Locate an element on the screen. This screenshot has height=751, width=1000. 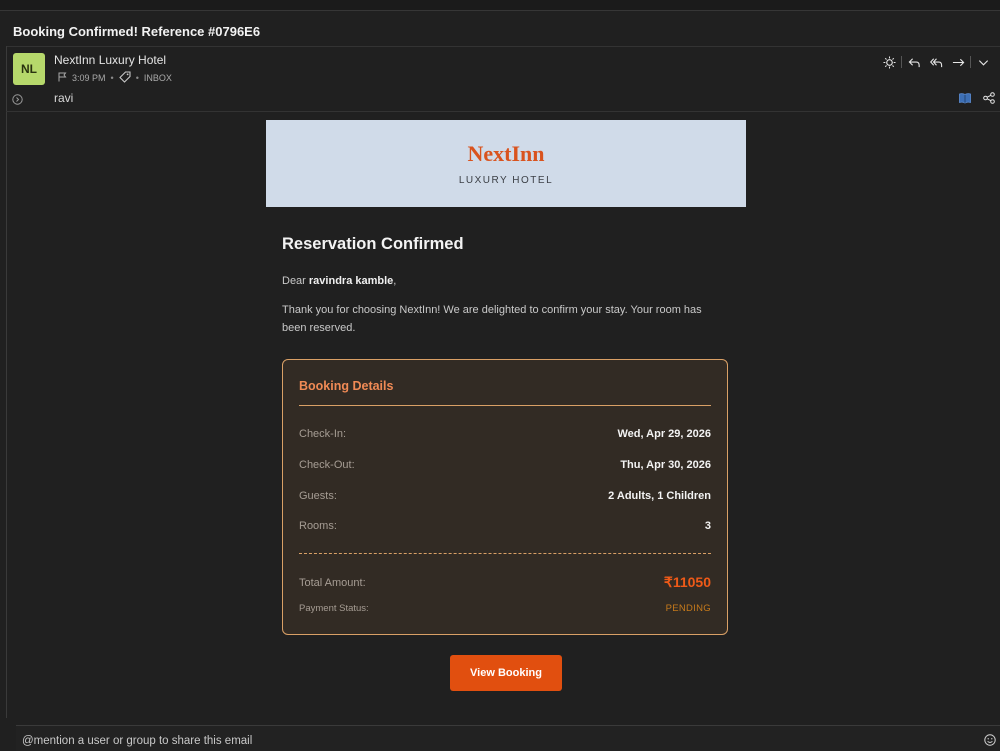
detail-value: Thu, Apr 30, 2026 is located at coordinates (665, 465).